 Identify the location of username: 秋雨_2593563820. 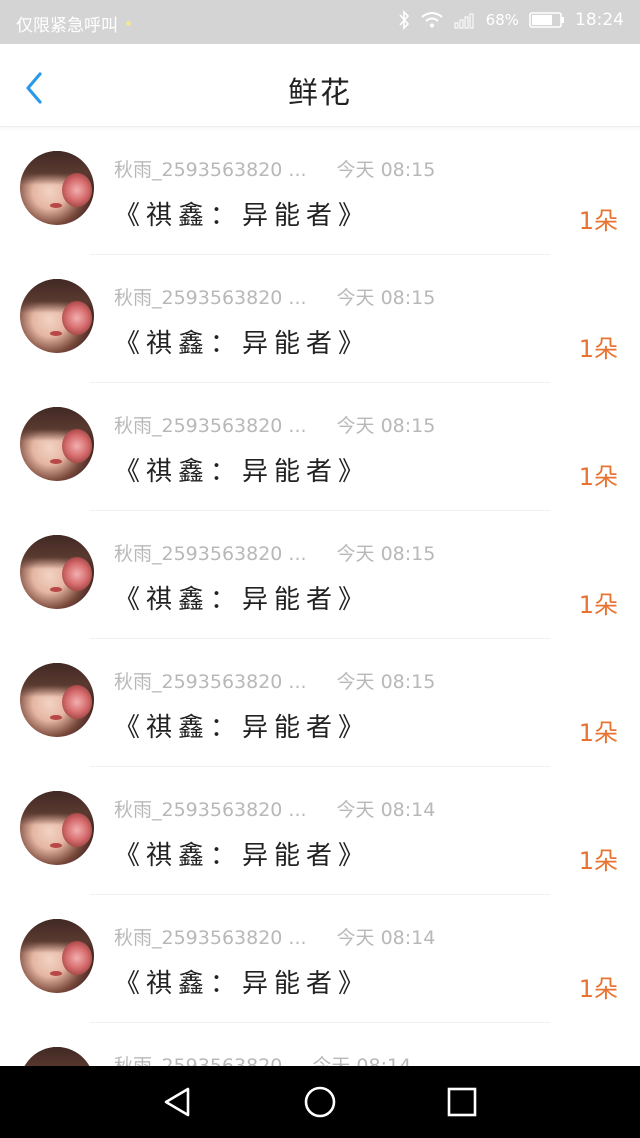
(198, 1060).